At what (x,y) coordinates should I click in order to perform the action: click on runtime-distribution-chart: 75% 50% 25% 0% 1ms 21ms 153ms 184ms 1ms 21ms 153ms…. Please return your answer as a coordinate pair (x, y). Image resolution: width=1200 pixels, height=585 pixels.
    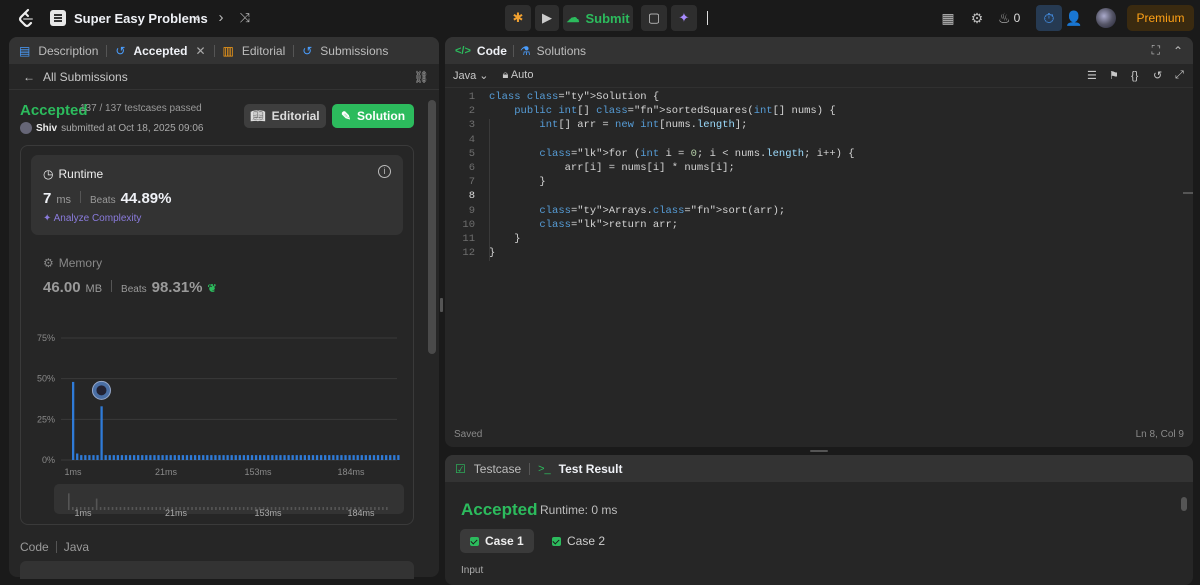
    Looking at the image, I should click on (218, 426).